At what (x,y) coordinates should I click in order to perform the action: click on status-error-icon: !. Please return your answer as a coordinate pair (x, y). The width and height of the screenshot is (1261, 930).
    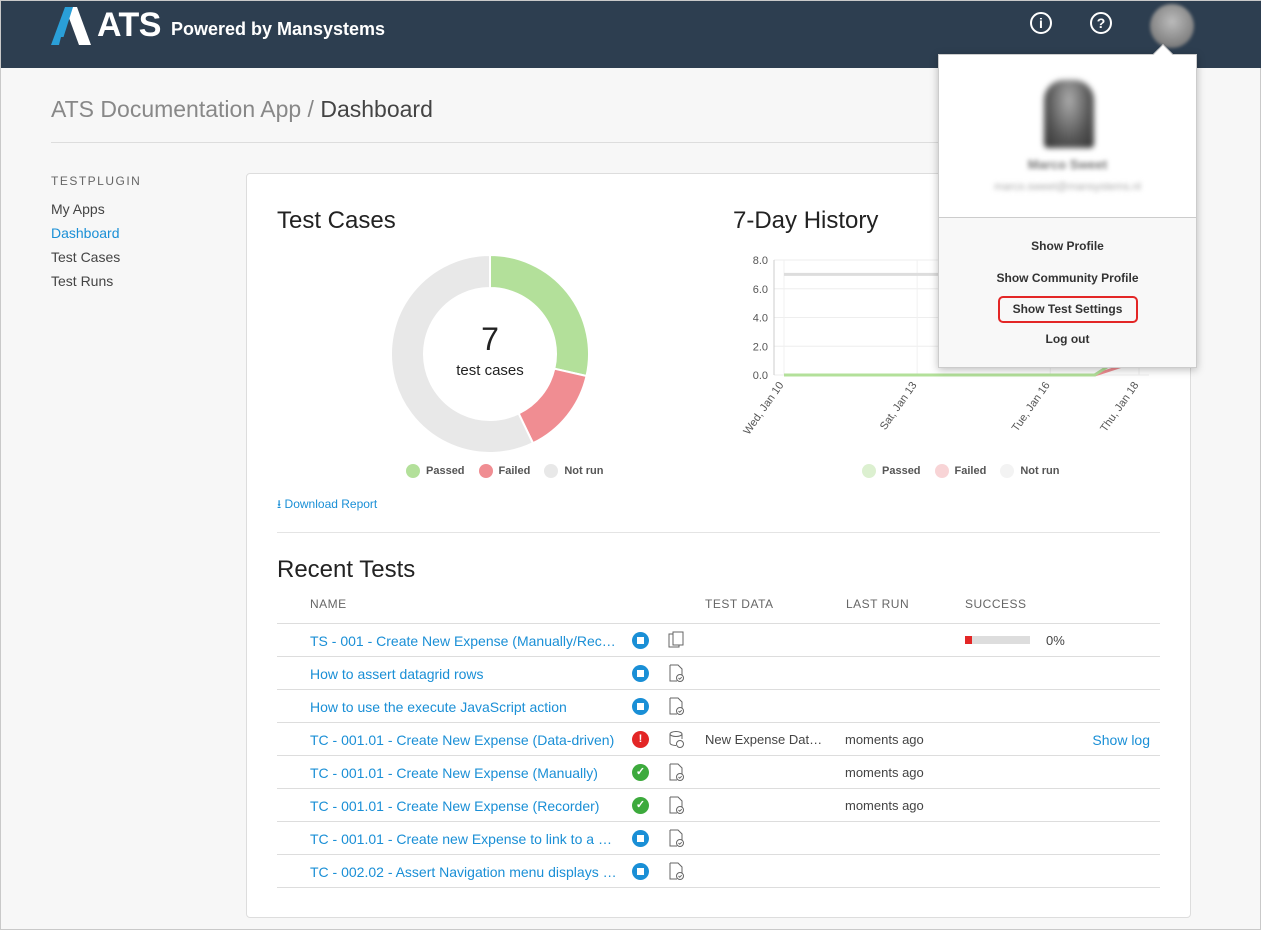
    Looking at the image, I should click on (640, 739).